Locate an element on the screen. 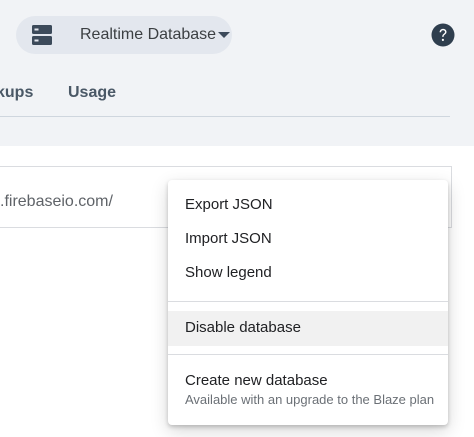 Image resolution: width=474 pixels, height=437 pixels. menu-item-label: Import JSON is located at coordinates (228, 238).